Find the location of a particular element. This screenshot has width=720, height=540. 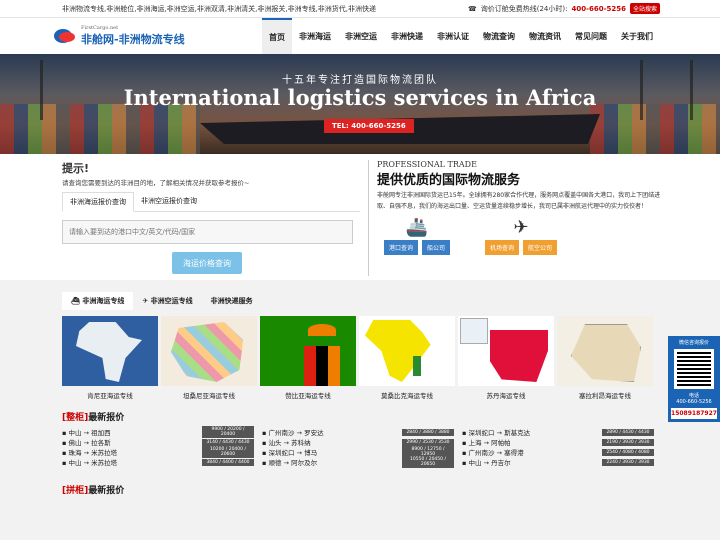

mozambique-map is located at coordinates (407, 351).